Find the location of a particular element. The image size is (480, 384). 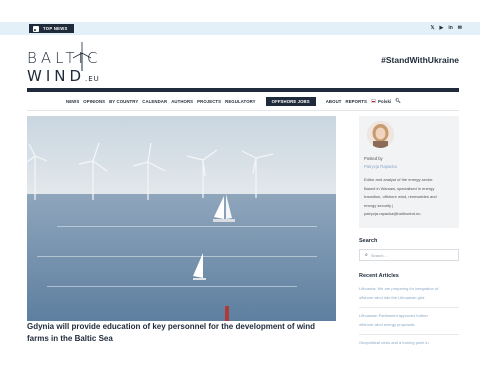

site-logo: BALTIC WIND.EU is located at coordinates (82, 63).